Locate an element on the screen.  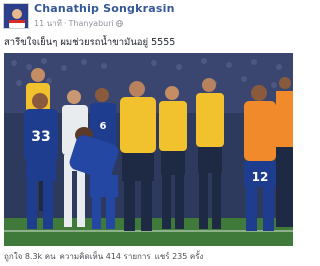
globe-icon is located at coordinates (119, 23).